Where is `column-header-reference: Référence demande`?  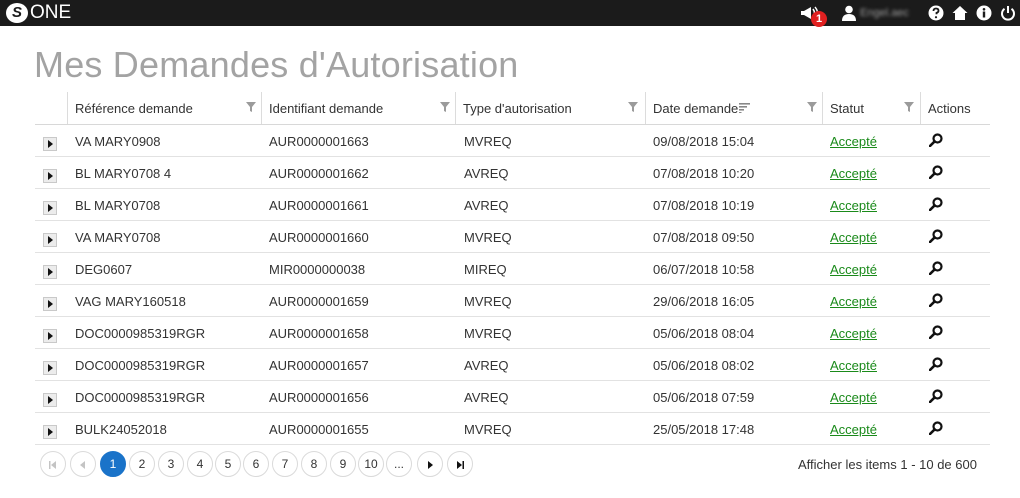 column-header-reference: Référence demande is located at coordinates (164, 108).